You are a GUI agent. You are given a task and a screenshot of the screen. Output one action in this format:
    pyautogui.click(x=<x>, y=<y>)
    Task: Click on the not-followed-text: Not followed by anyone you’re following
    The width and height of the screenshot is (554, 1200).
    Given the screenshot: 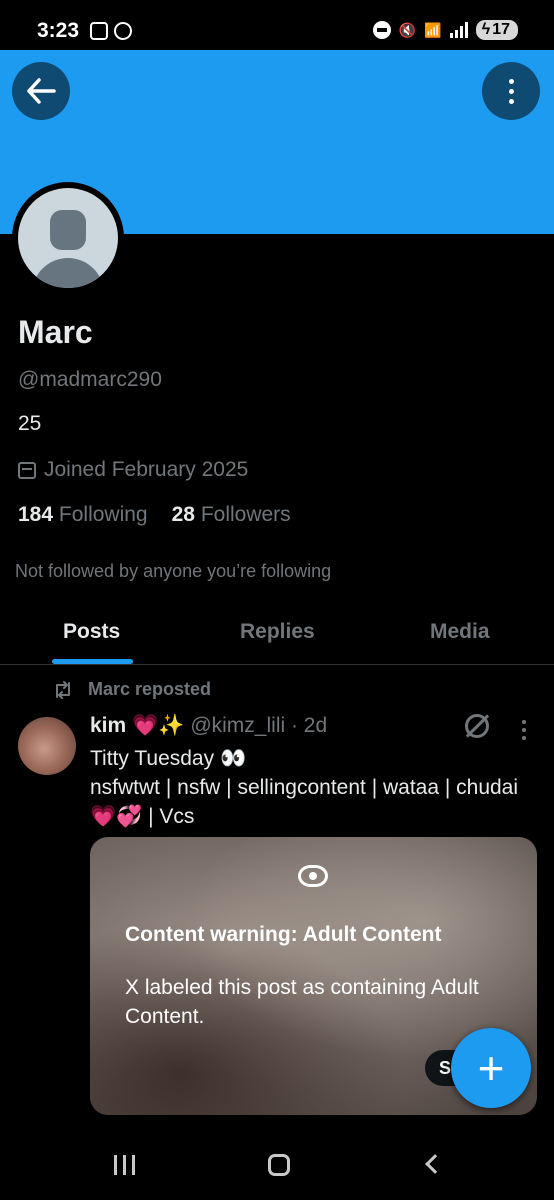 What is the action you would take?
    pyautogui.click(x=173, y=571)
    